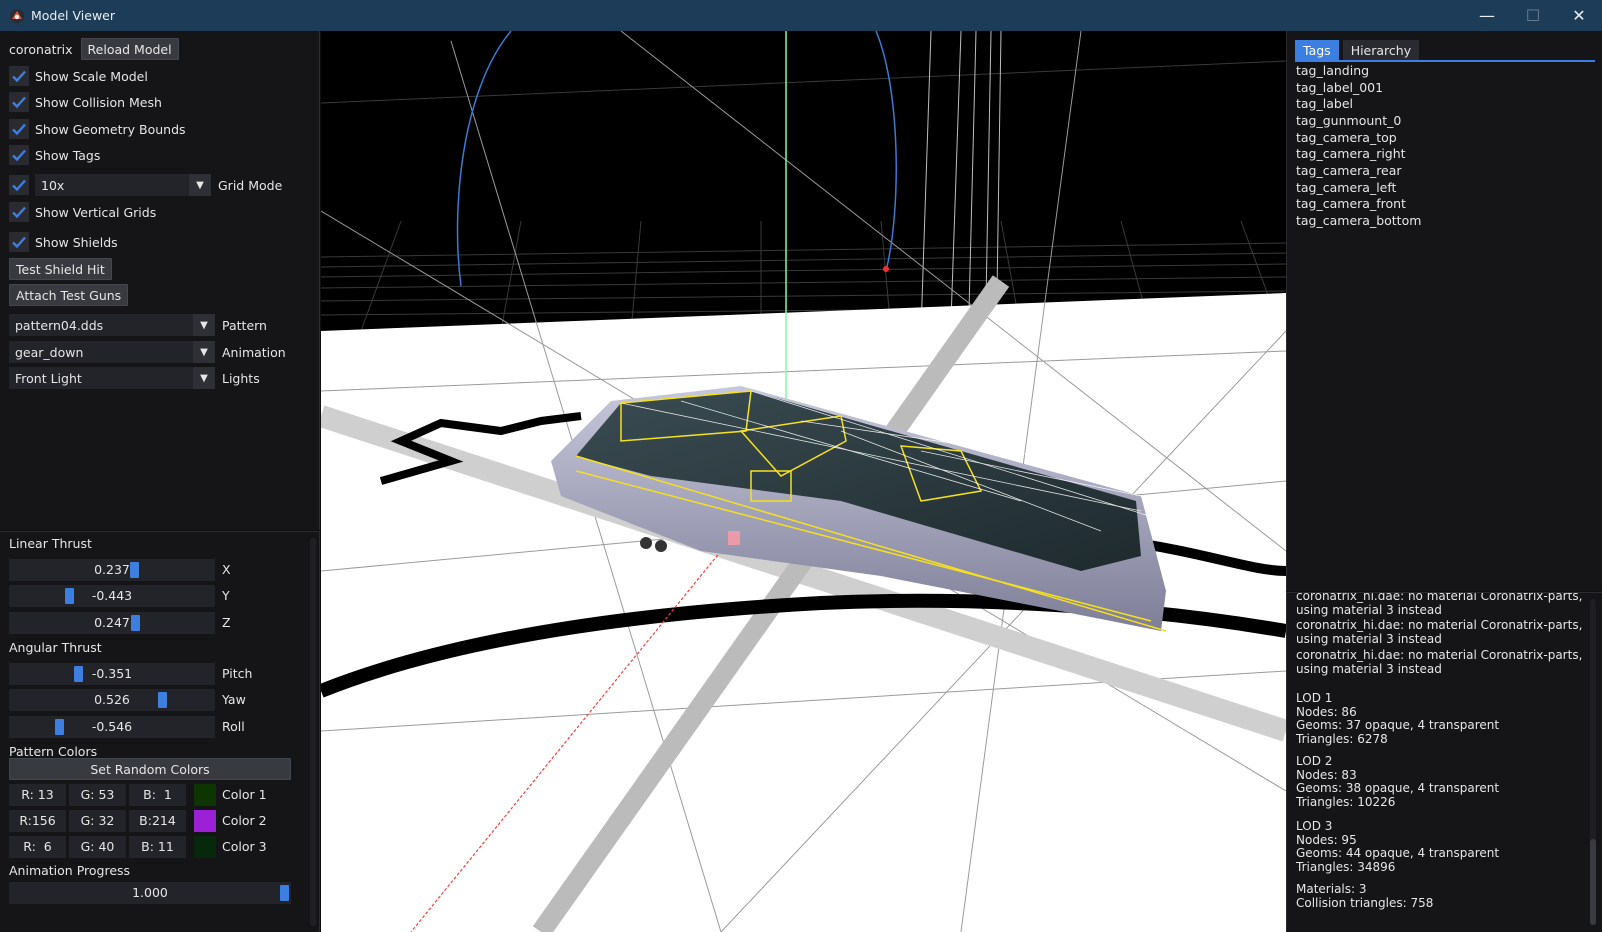 The height and width of the screenshot is (932, 1602). I want to click on app-icon, so click(17, 15).